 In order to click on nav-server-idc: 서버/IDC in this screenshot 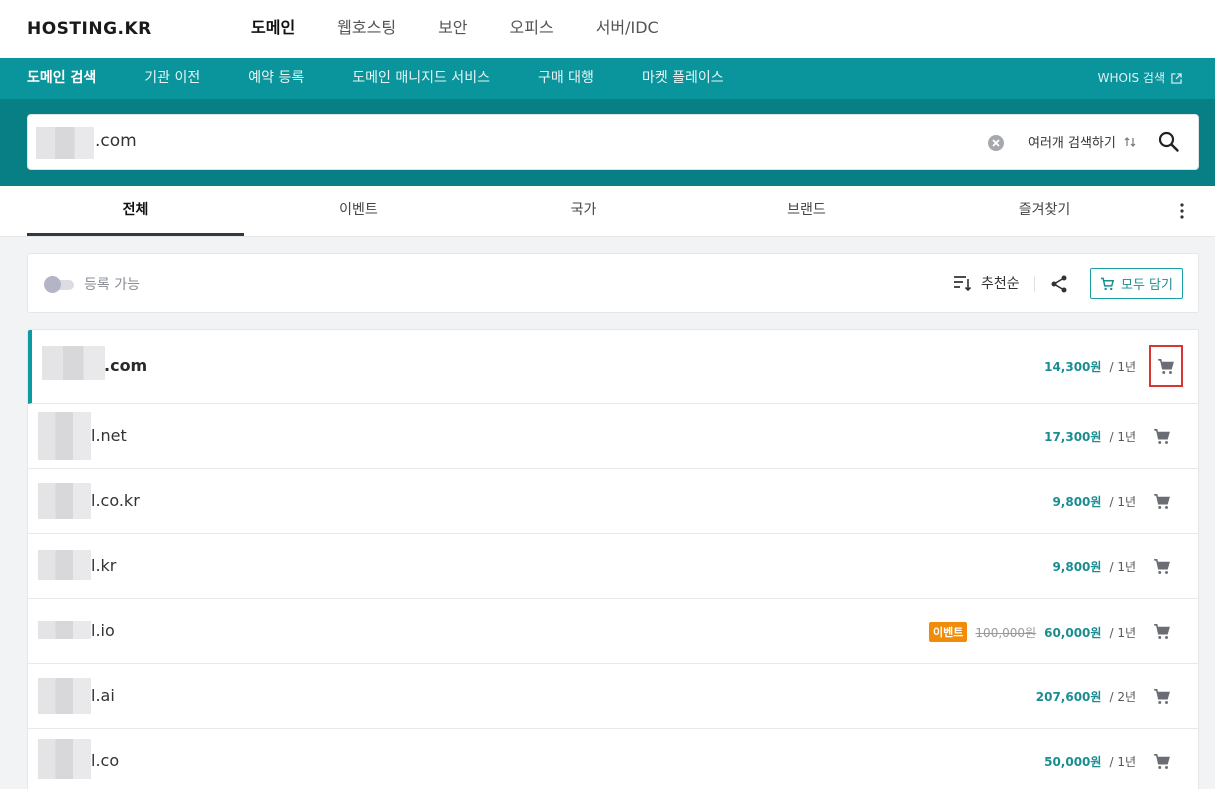, I will do `click(627, 29)`.